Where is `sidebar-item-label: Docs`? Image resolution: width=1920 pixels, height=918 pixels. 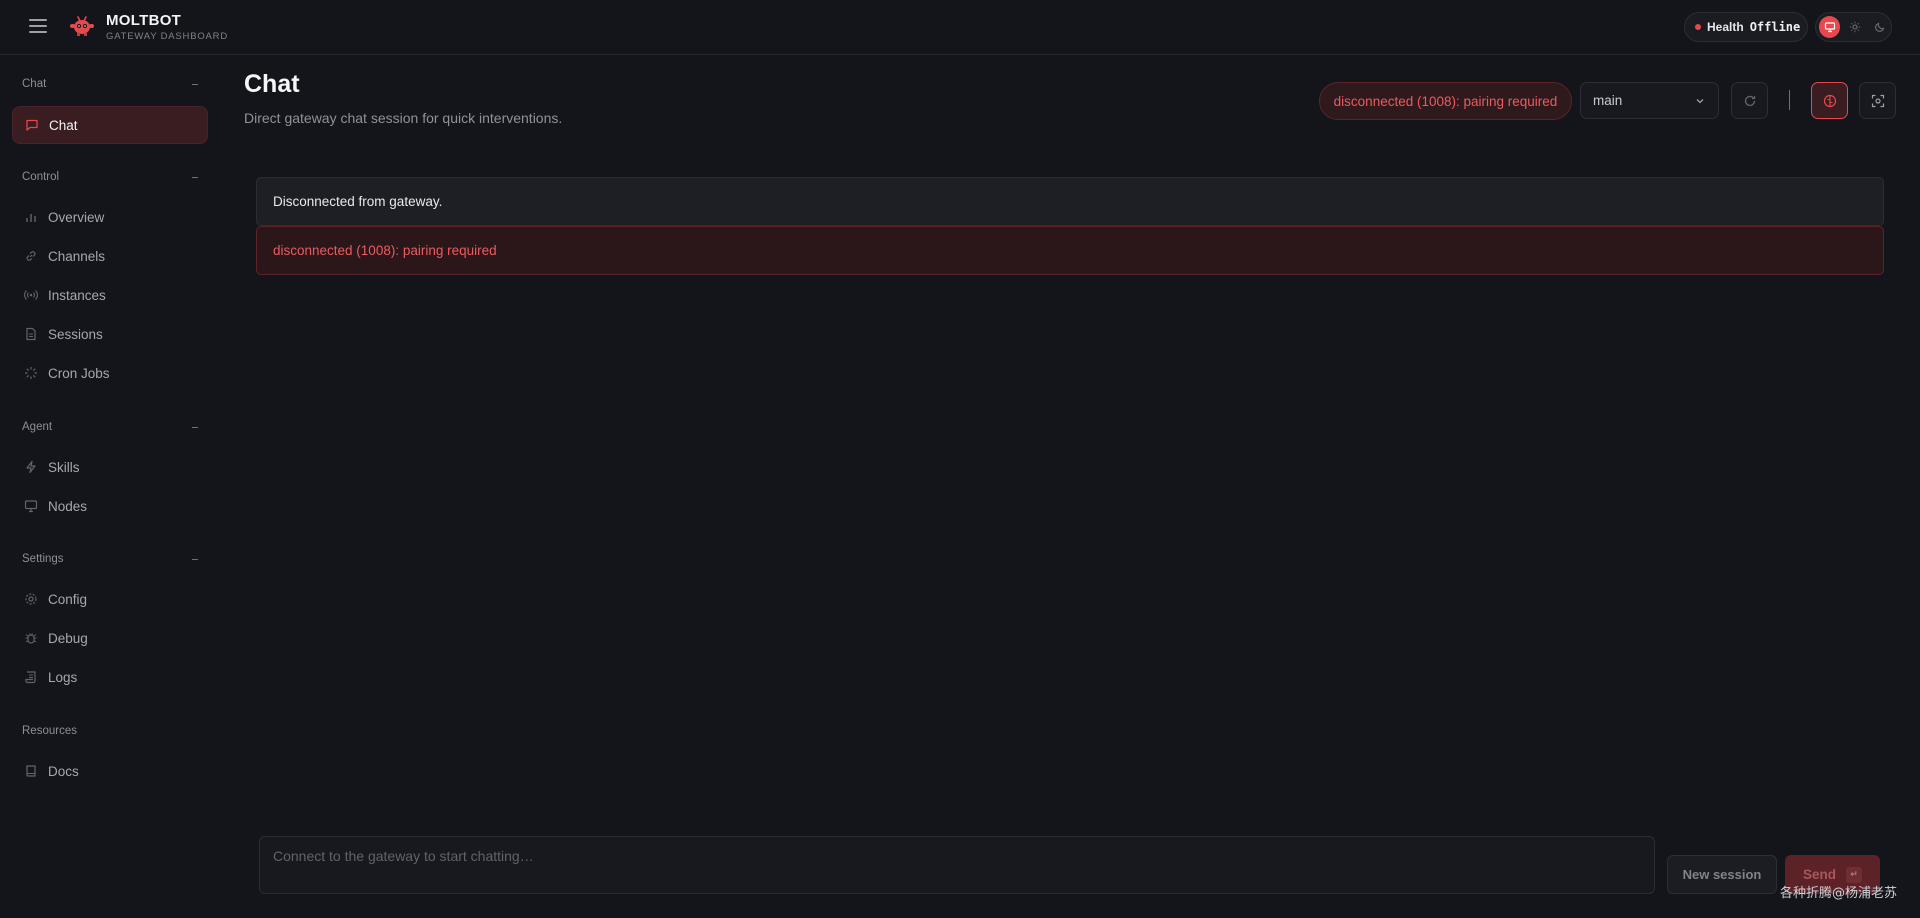
sidebar-item-label: Docs is located at coordinates (63, 771).